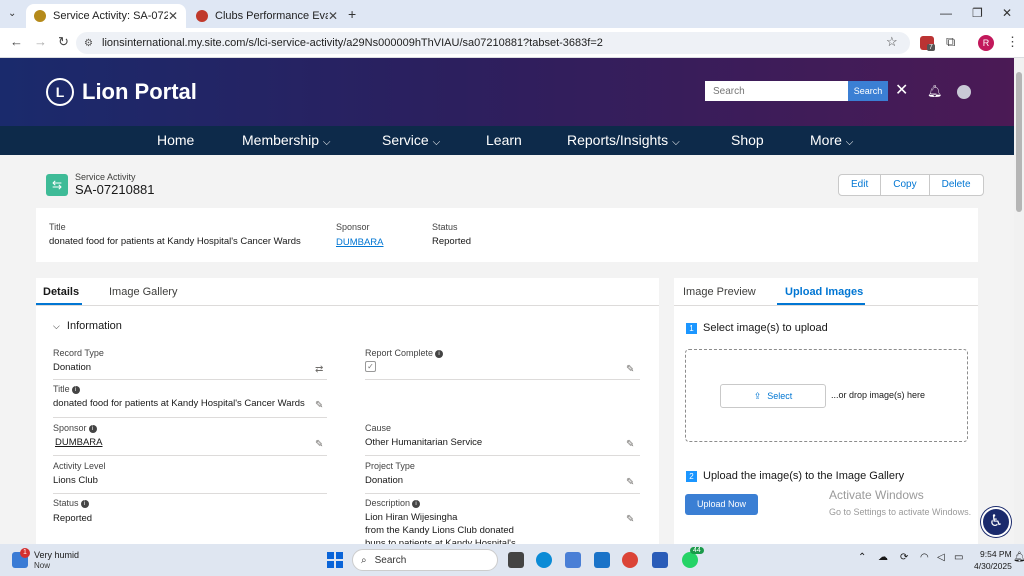  Describe the element at coordinates (1019, 142) in the screenshot. I see `scrollbar-thumb` at that location.